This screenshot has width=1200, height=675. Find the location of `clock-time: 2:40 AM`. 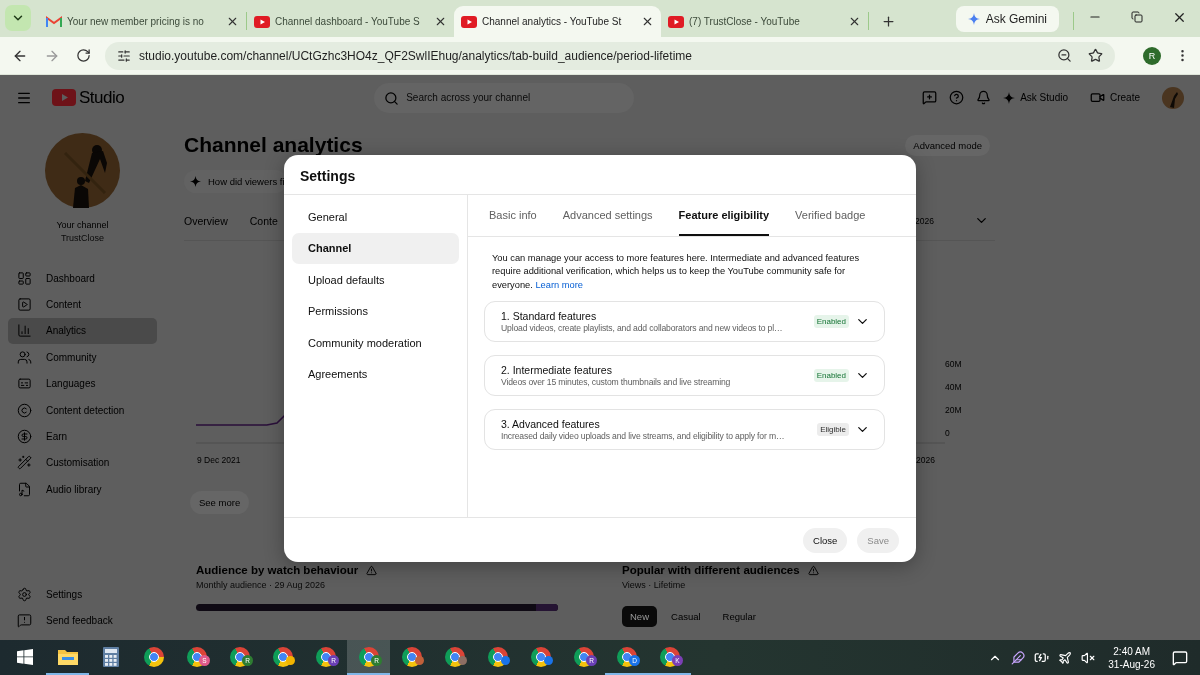

clock-time: 2:40 AM is located at coordinates (1131, 651).